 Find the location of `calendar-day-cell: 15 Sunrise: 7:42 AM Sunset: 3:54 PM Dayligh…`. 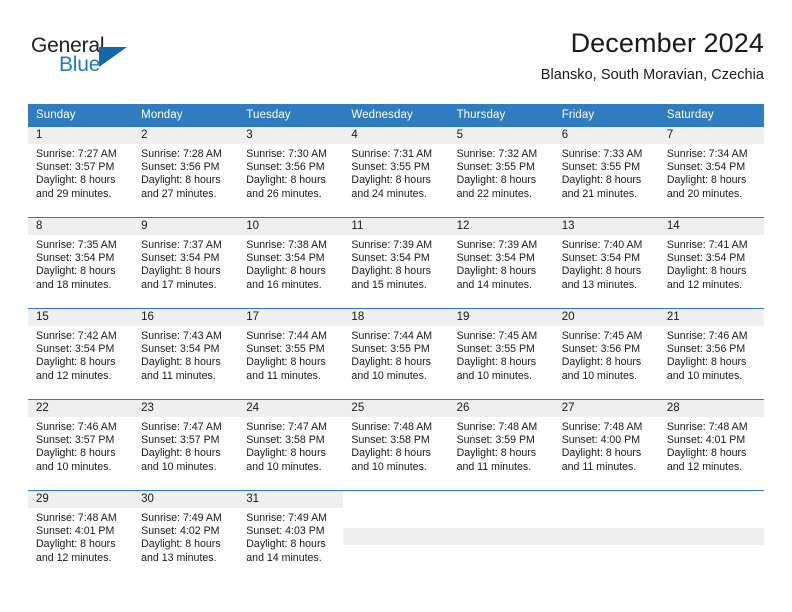

calendar-day-cell: 15 Sunrise: 7:42 AM Sunset: 3:54 PM Dayligh… is located at coordinates (81, 354).